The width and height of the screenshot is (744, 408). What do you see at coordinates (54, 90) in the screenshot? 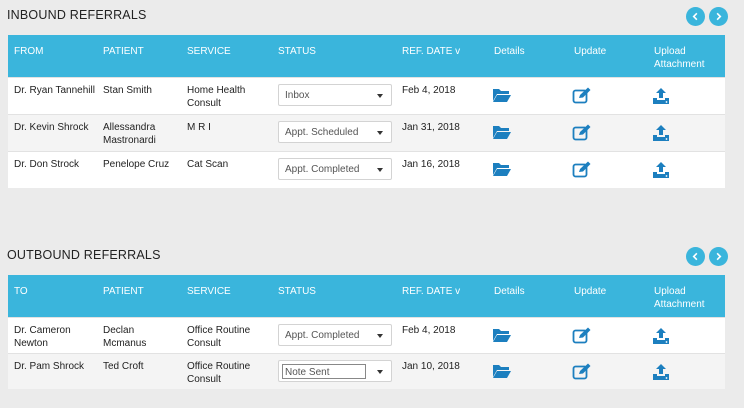
I see `from-cell: Dr. Ryan Tannehill` at bounding box center [54, 90].